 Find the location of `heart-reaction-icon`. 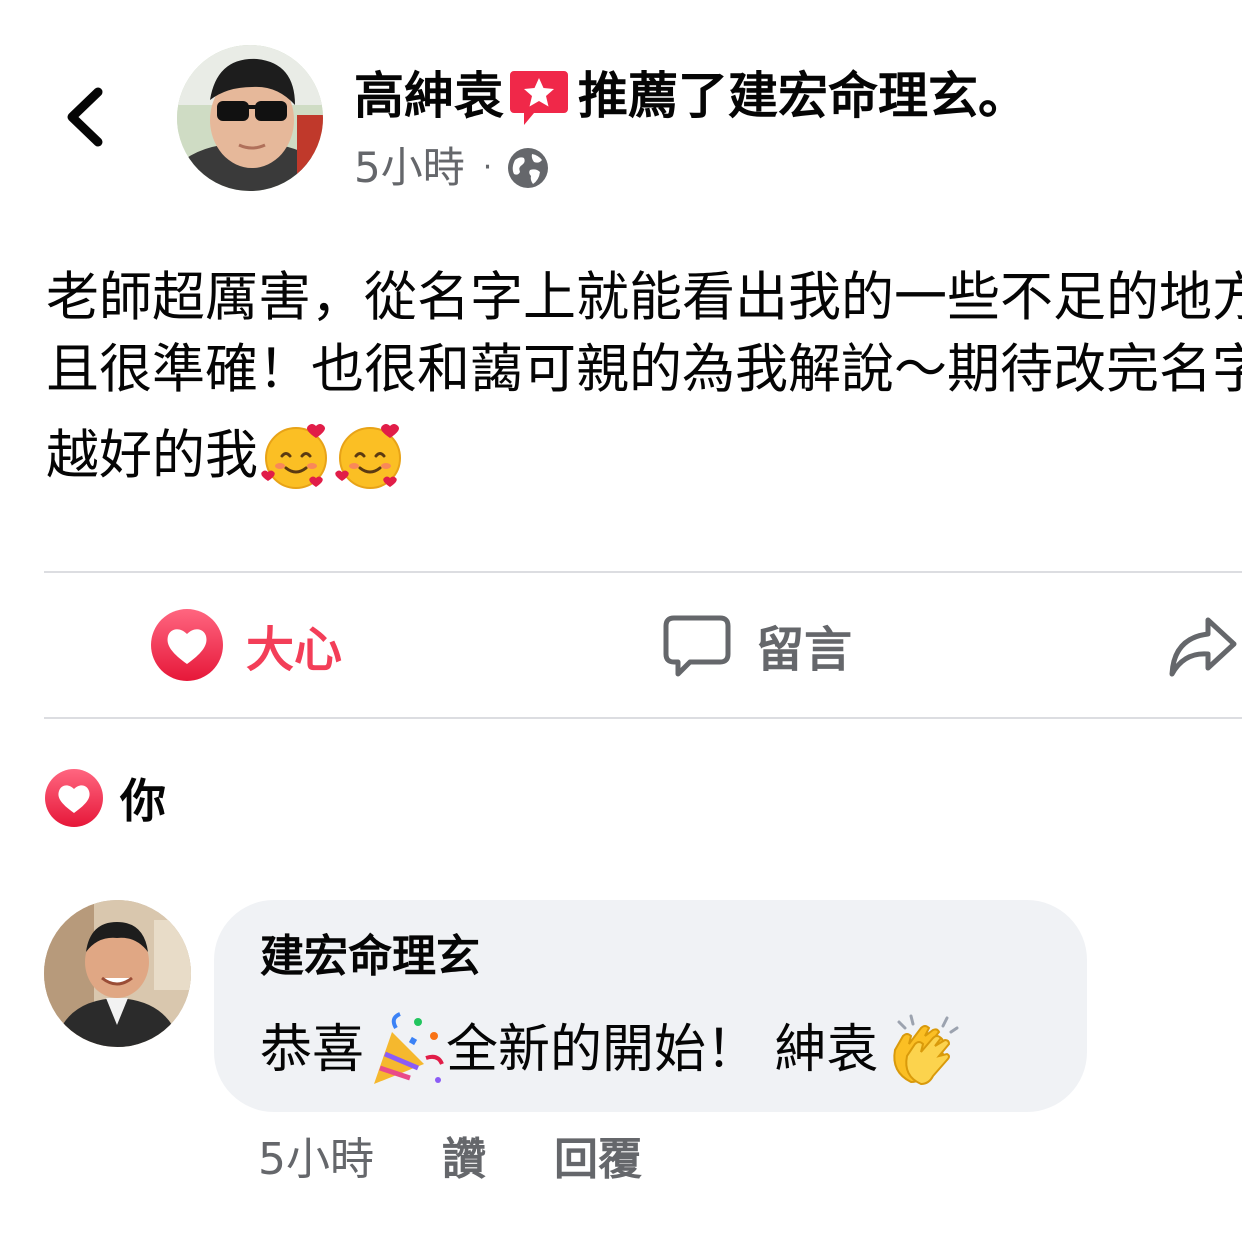

heart-reaction-icon is located at coordinates (74, 798).